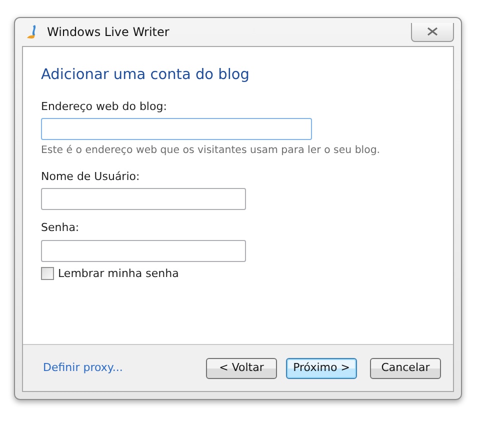  What do you see at coordinates (104, 106) in the screenshot?
I see `field-label: Endereço web do blog:` at bounding box center [104, 106].